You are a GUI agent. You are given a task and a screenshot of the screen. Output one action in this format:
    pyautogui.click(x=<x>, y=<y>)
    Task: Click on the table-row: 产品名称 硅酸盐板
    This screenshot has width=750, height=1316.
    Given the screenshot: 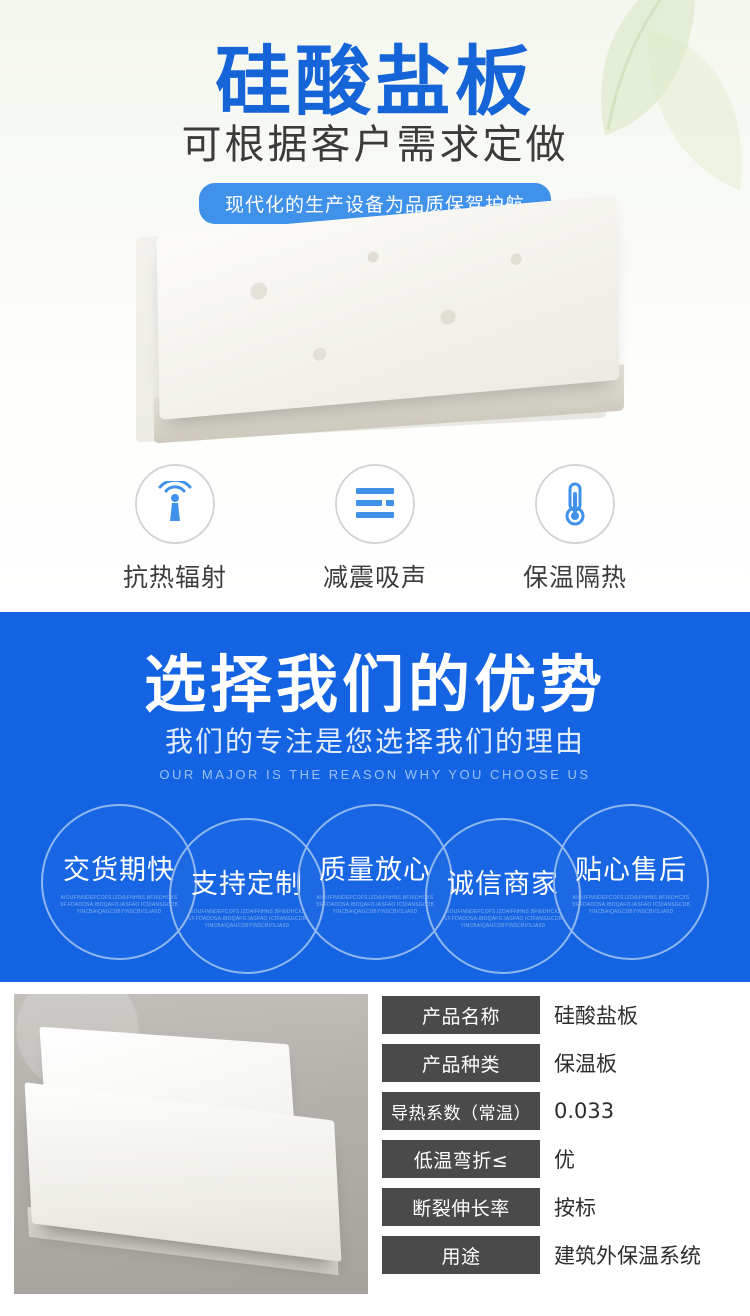 What is the action you would take?
    pyautogui.click(x=559, y=1015)
    